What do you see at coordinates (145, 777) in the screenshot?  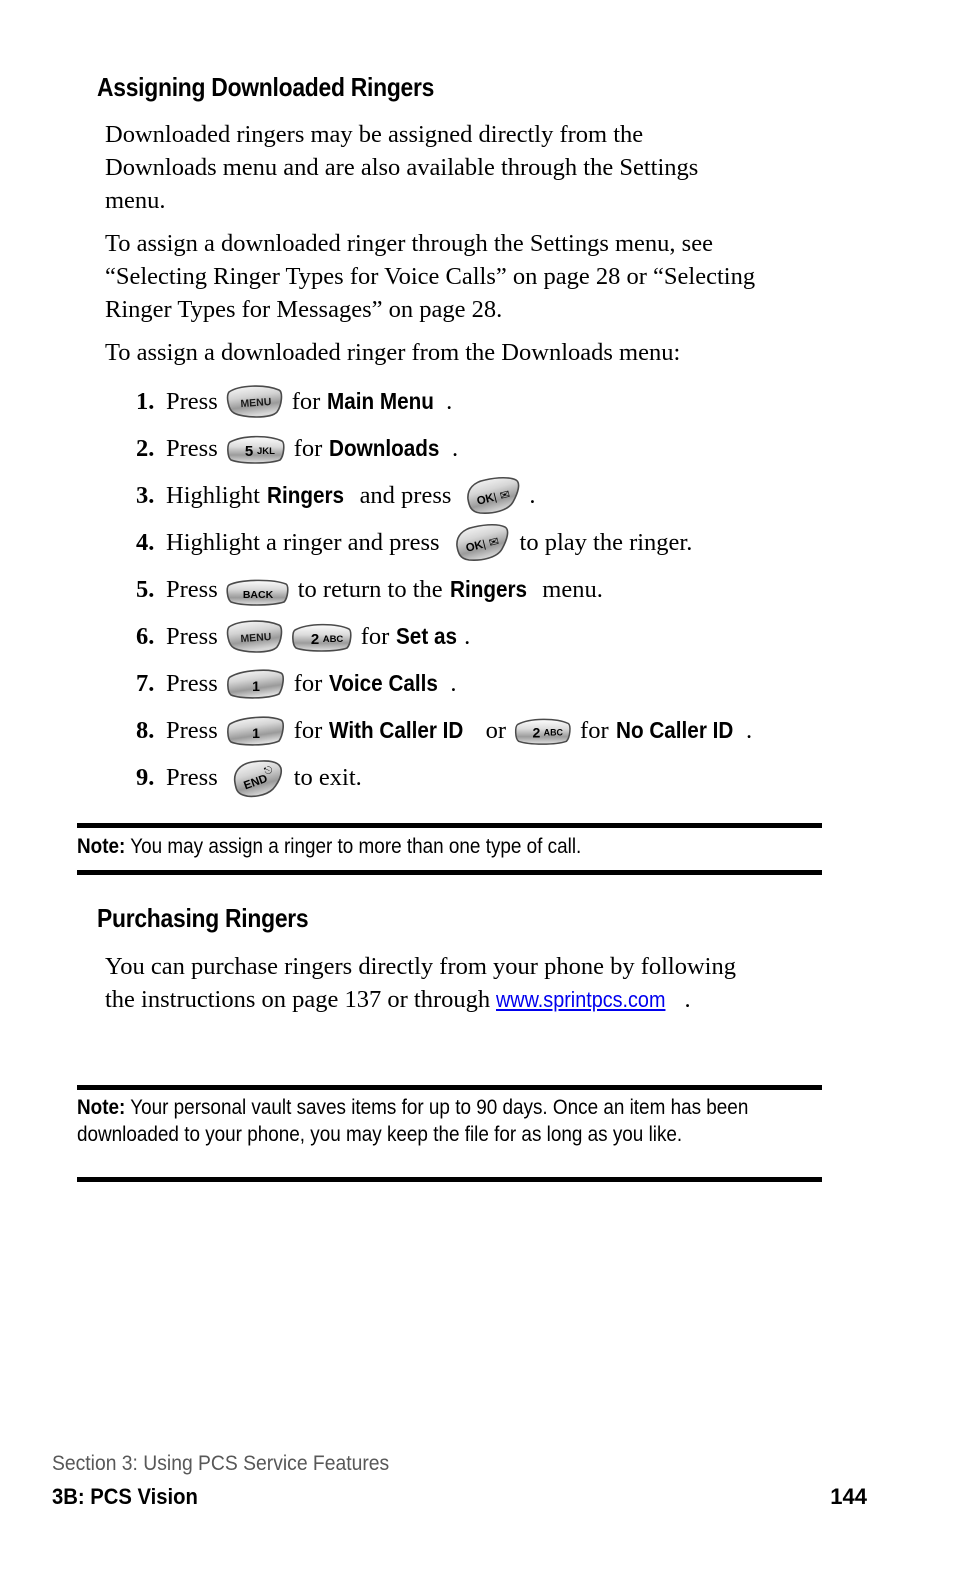 I see `step-number: 9.` at bounding box center [145, 777].